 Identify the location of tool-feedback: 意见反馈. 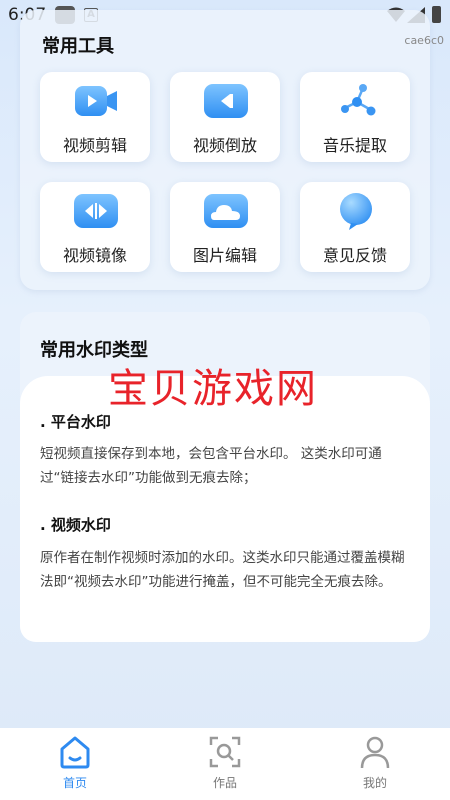
(355, 227).